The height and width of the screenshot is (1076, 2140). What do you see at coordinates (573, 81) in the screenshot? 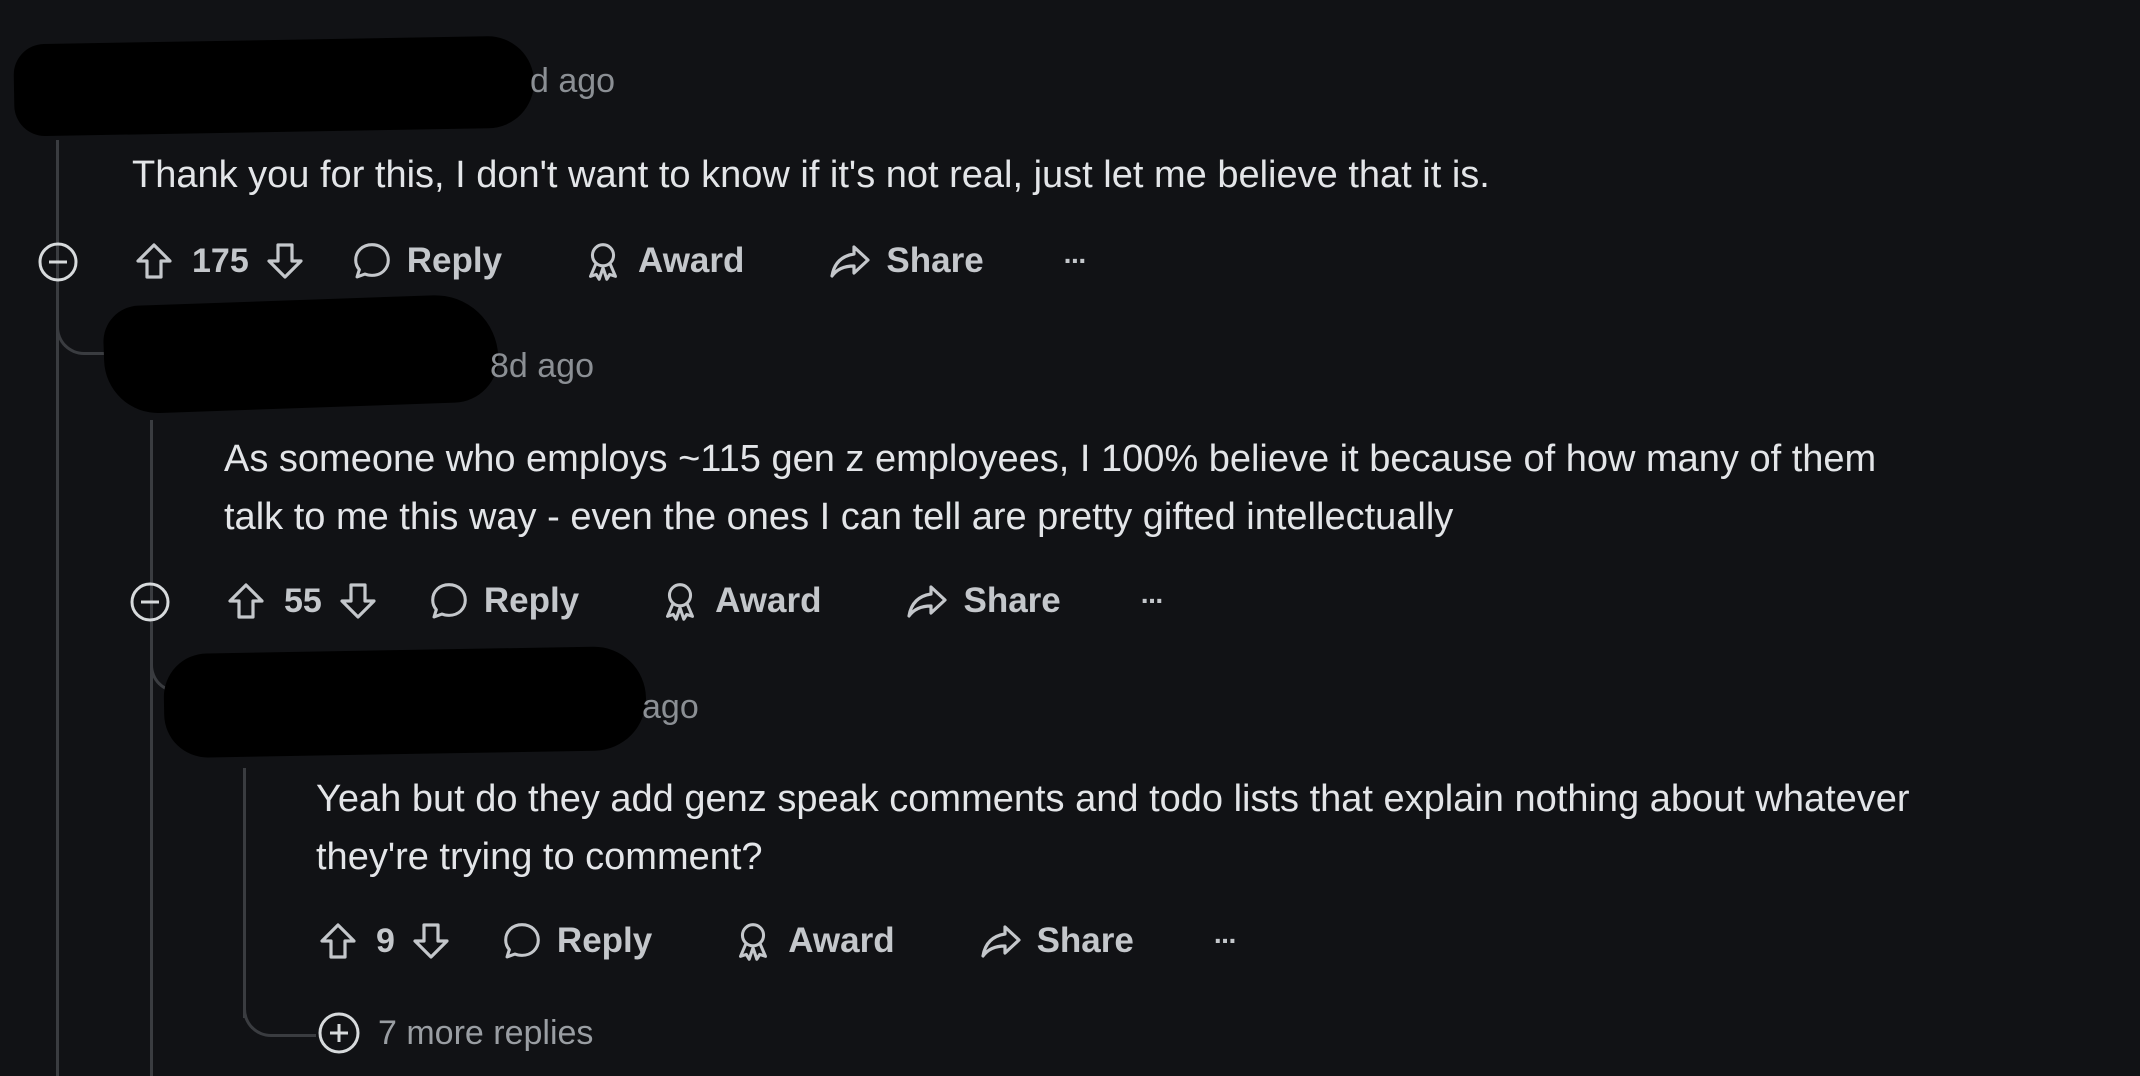
I see `comment-timestamp: d ago` at bounding box center [573, 81].